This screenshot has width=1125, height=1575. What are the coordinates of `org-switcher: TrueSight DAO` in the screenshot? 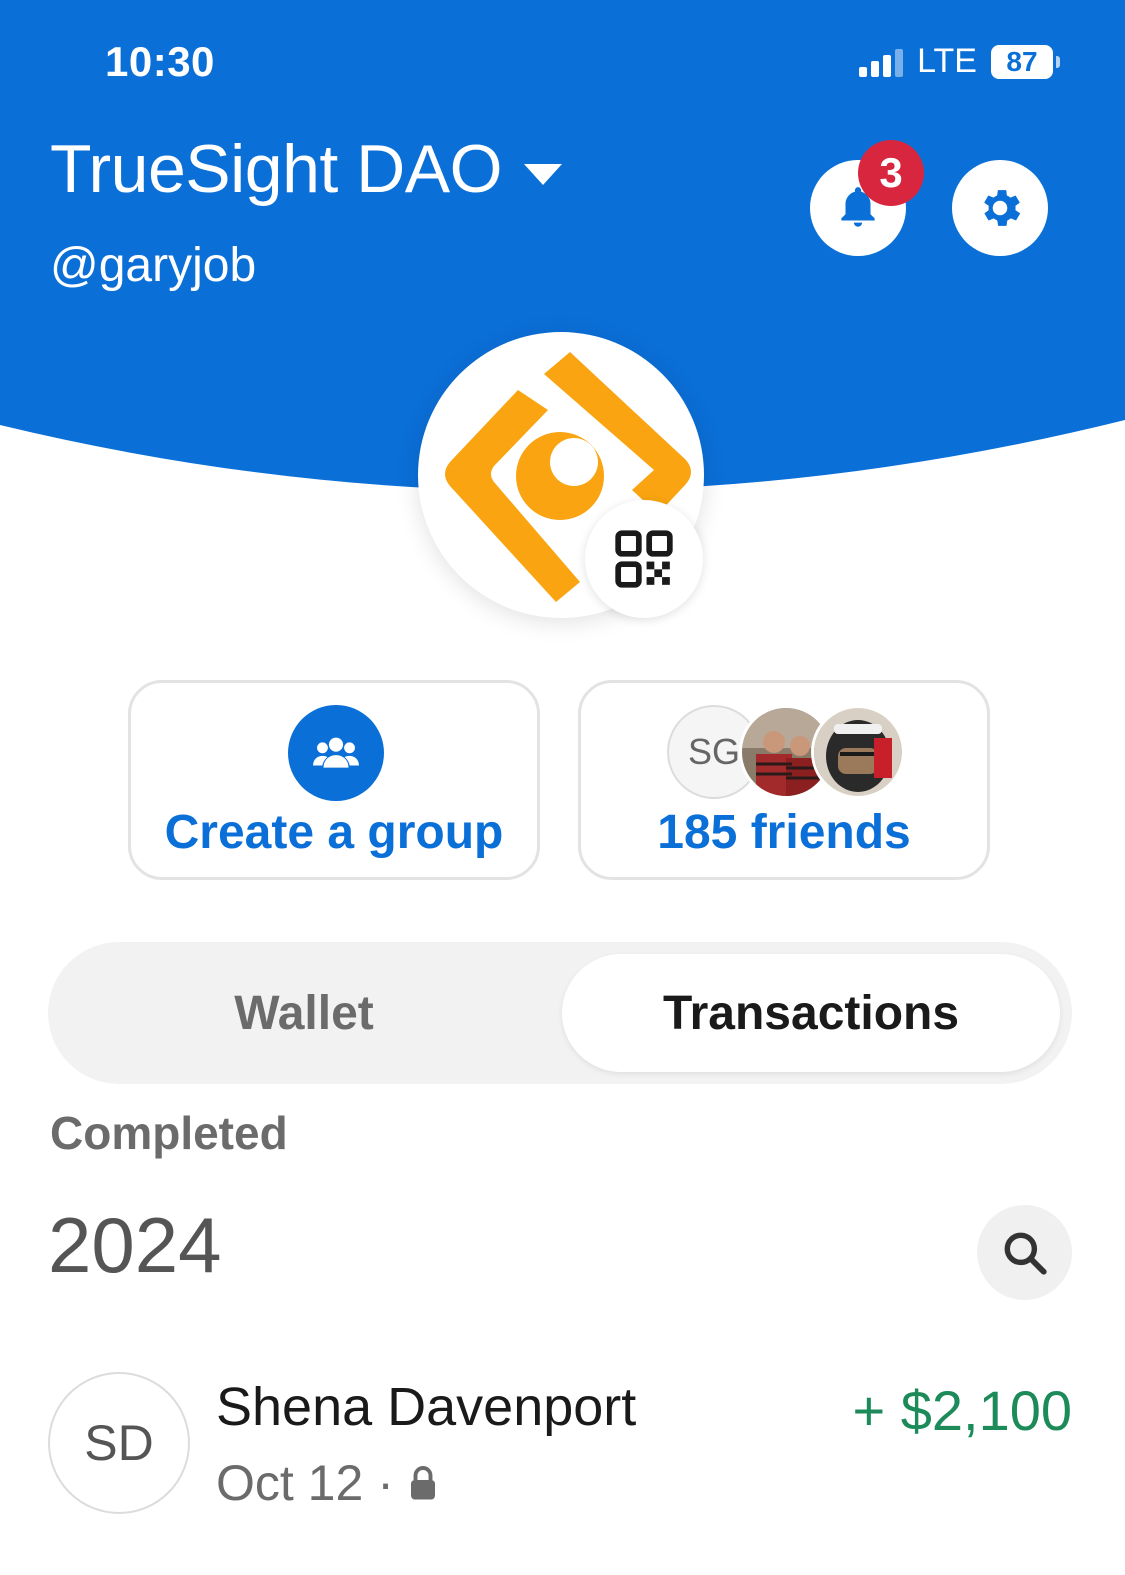 It's located at (306, 169).